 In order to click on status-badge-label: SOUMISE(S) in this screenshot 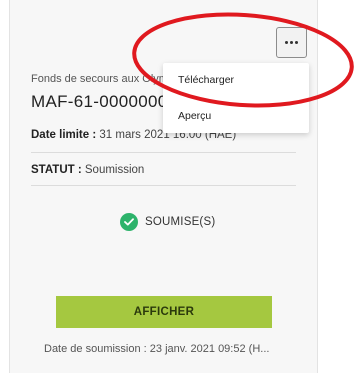, I will do `click(180, 222)`.